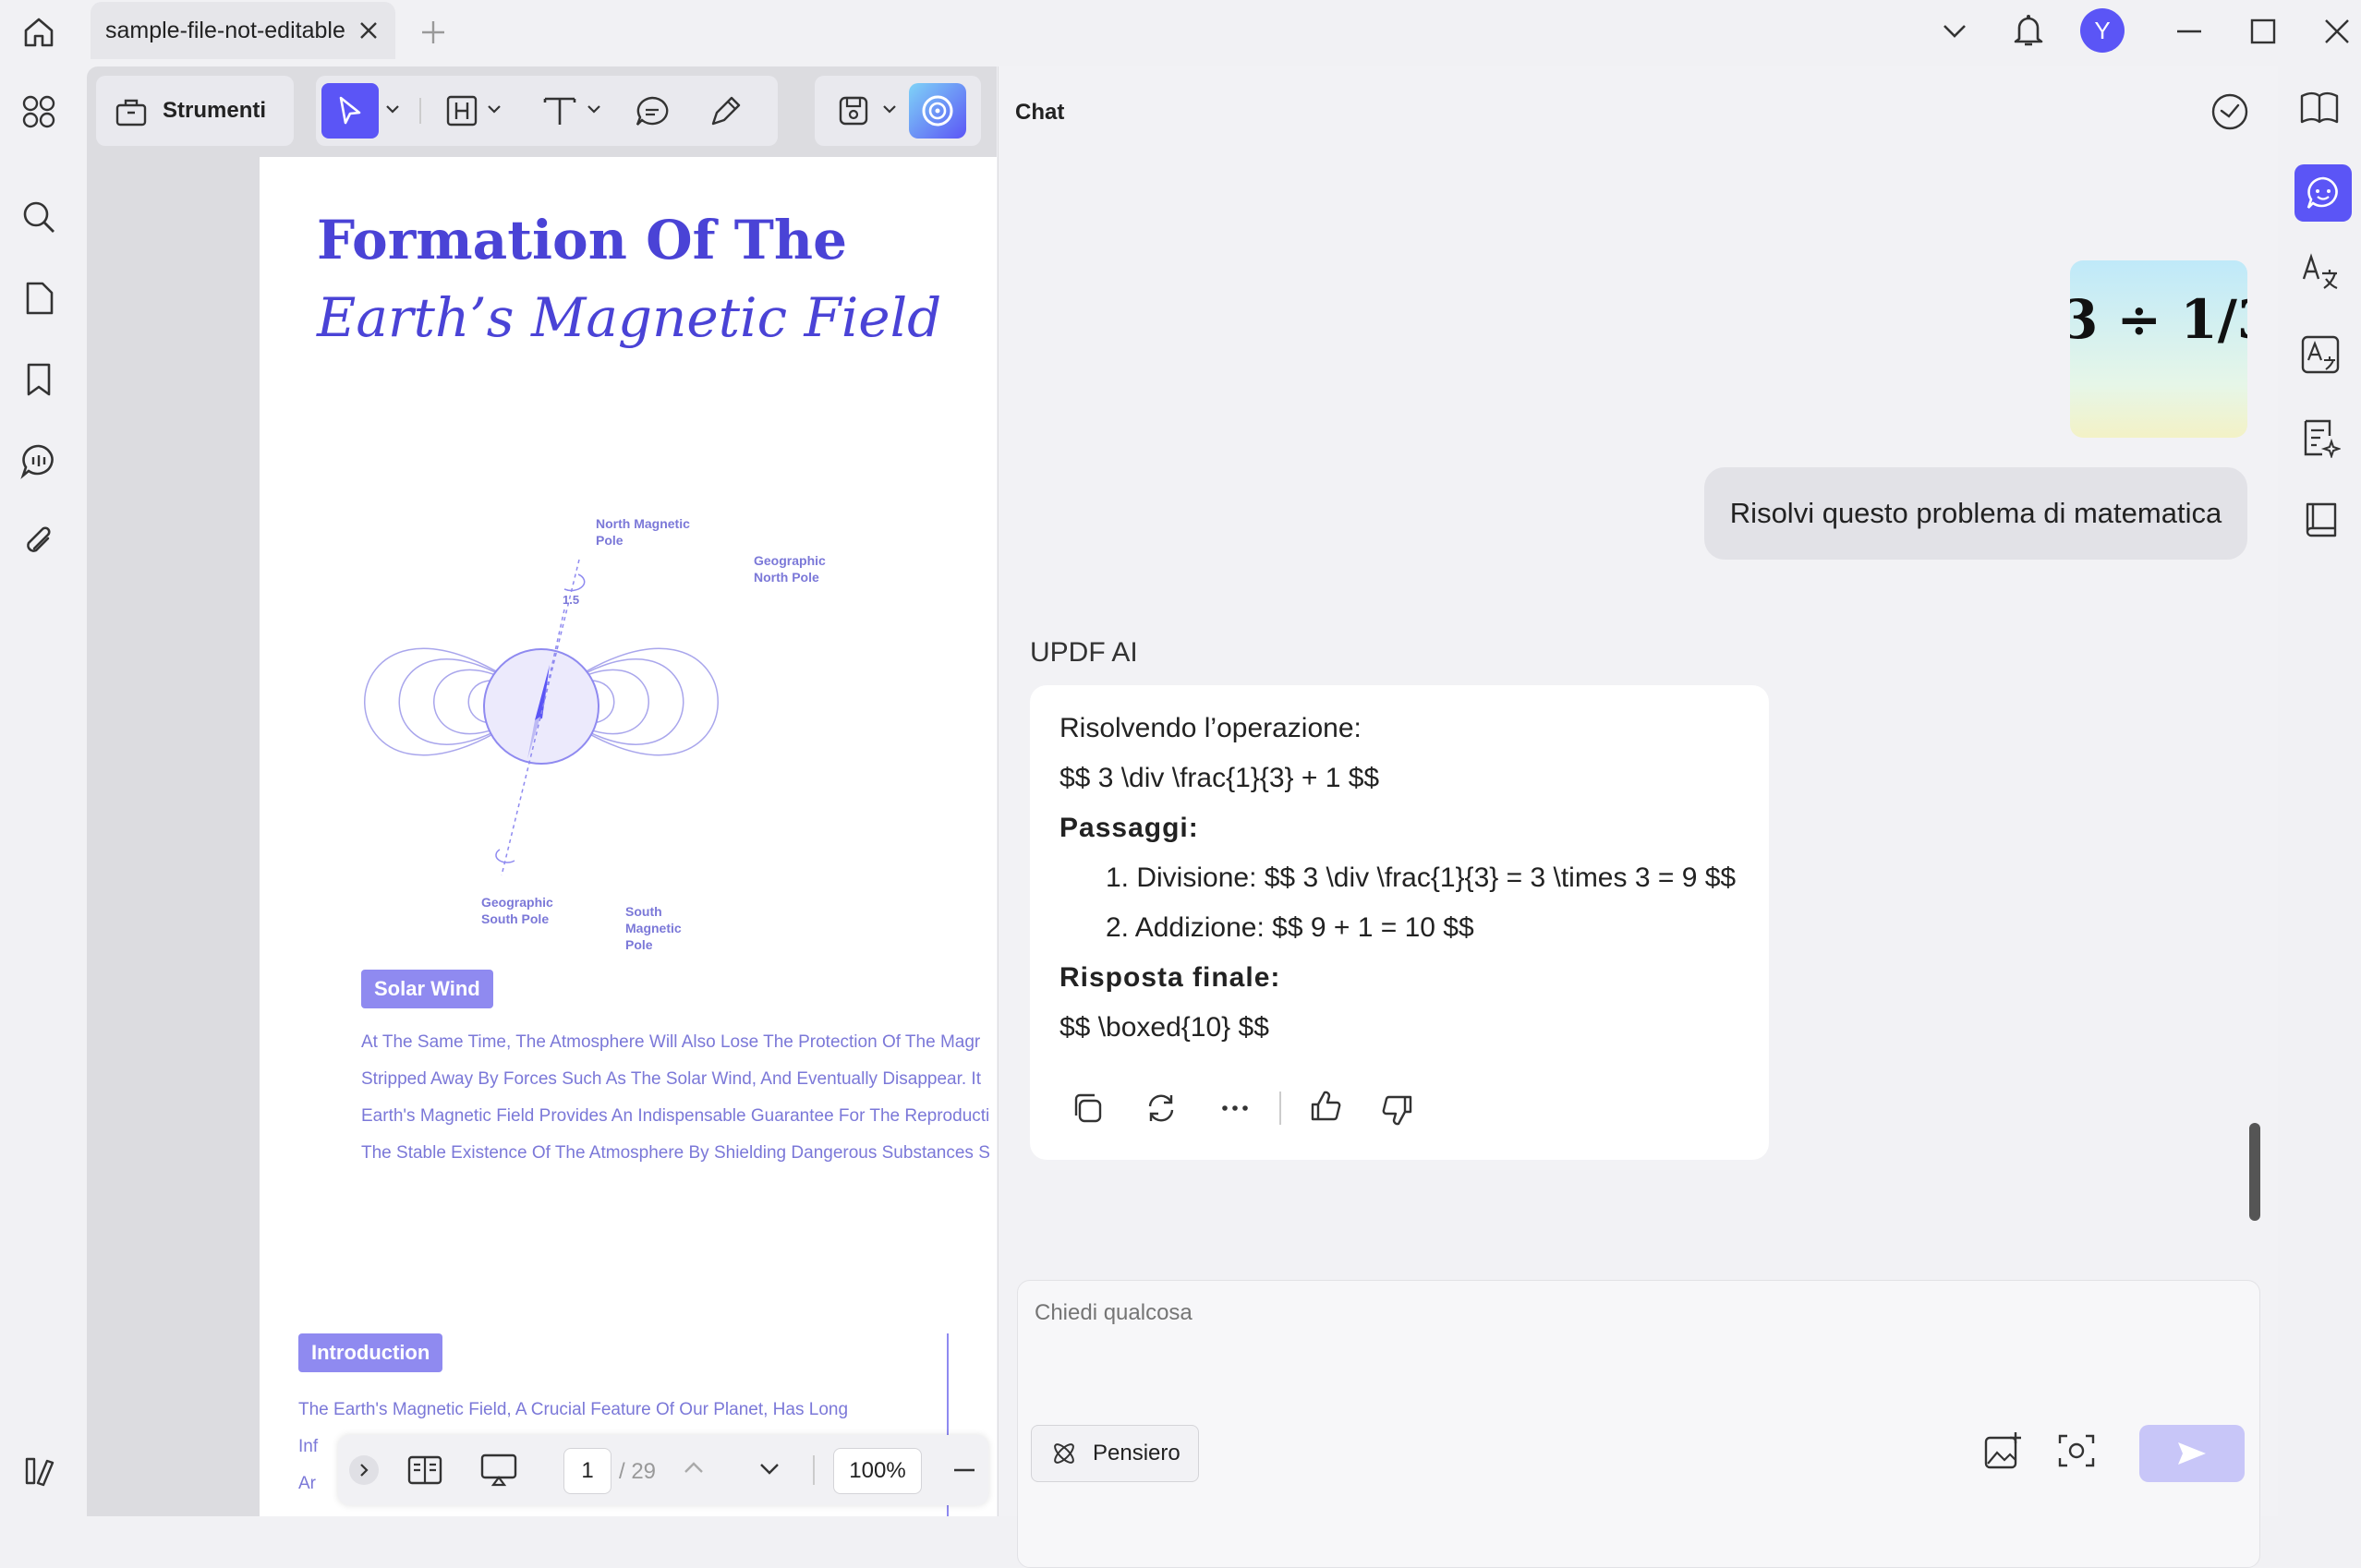  Describe the element at coordinates (433, 32) in the screenshot. I see `new-tab-icon` at that location.